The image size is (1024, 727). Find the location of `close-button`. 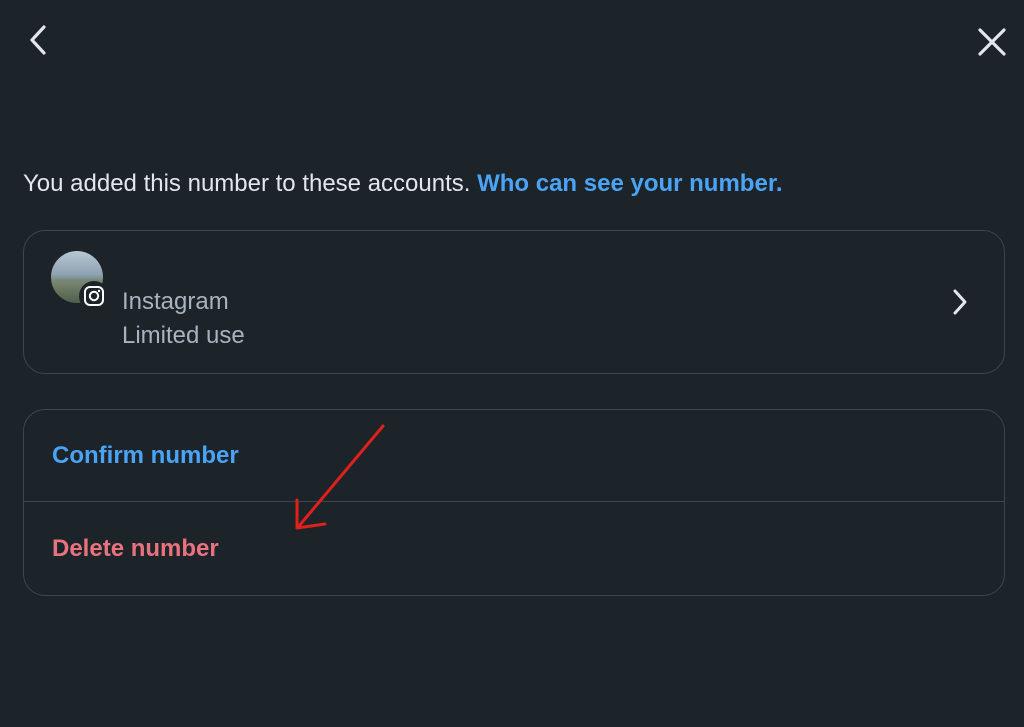

close-button is located at coordinates (992, 42).